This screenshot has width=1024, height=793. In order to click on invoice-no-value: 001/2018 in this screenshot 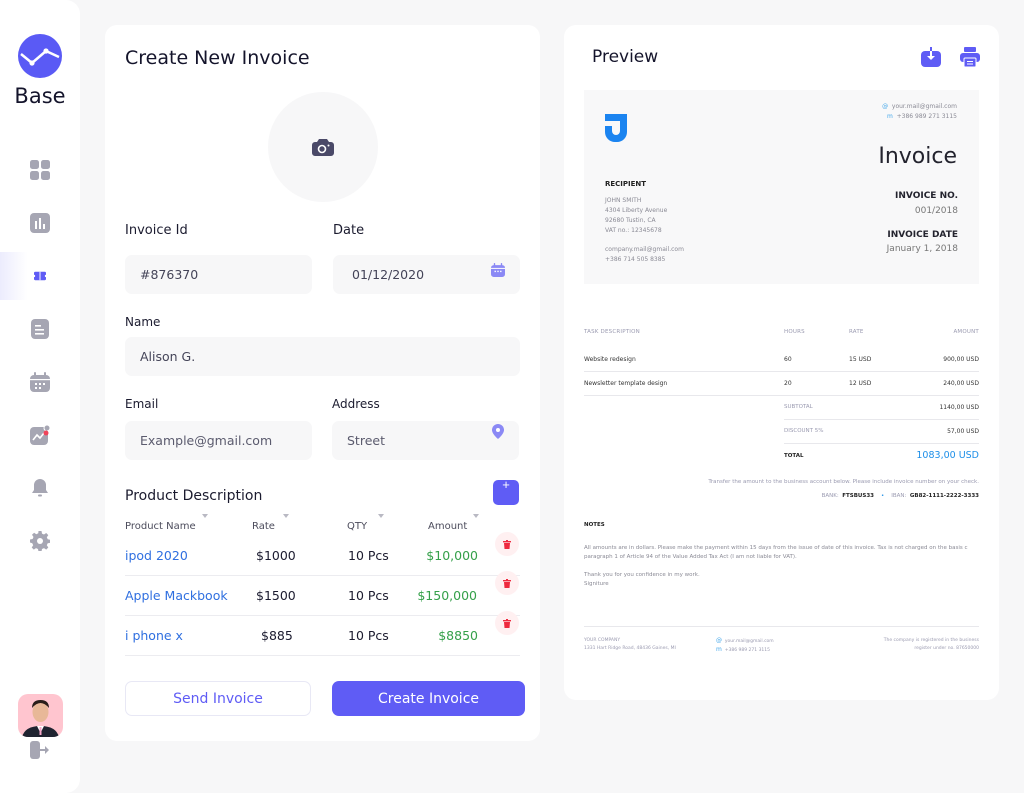, I will do `click(936, 211)`.